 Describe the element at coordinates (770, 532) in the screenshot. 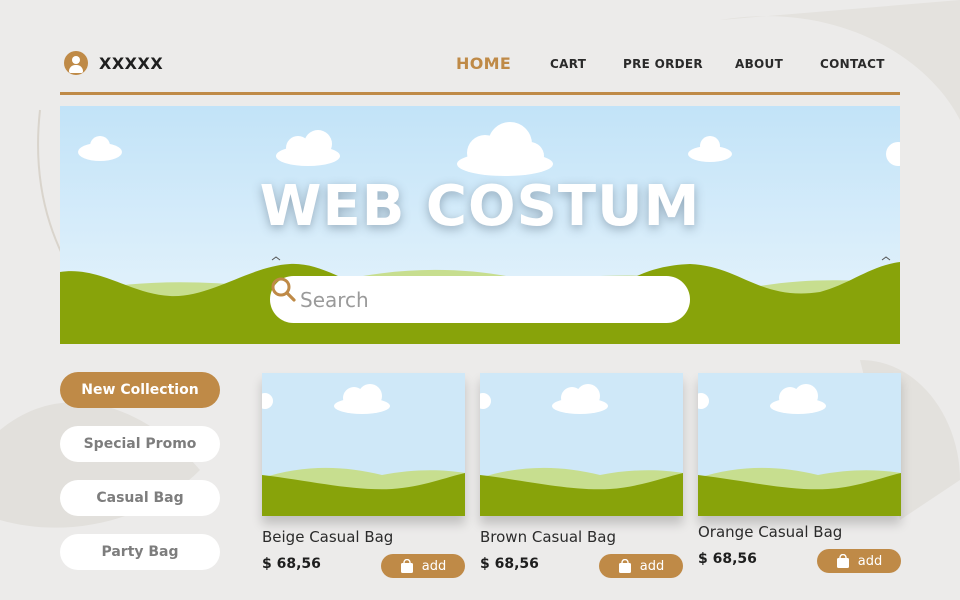

I see `product-name: Orange Casual Bag` at that location.